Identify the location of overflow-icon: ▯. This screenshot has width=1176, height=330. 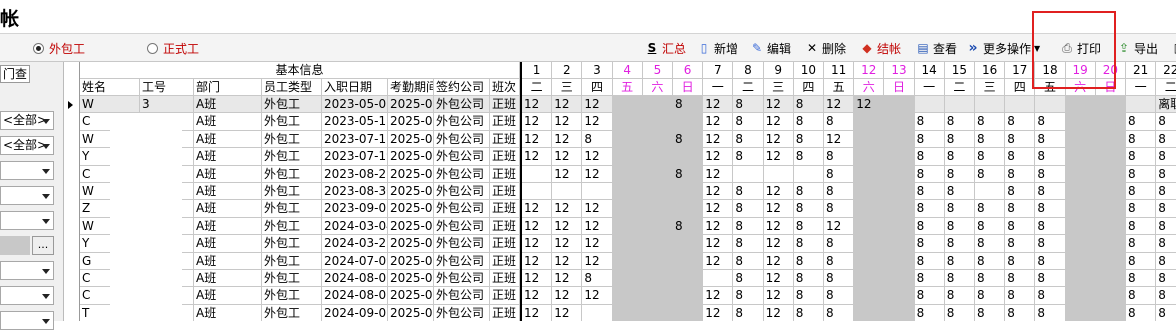
(1173, 48).